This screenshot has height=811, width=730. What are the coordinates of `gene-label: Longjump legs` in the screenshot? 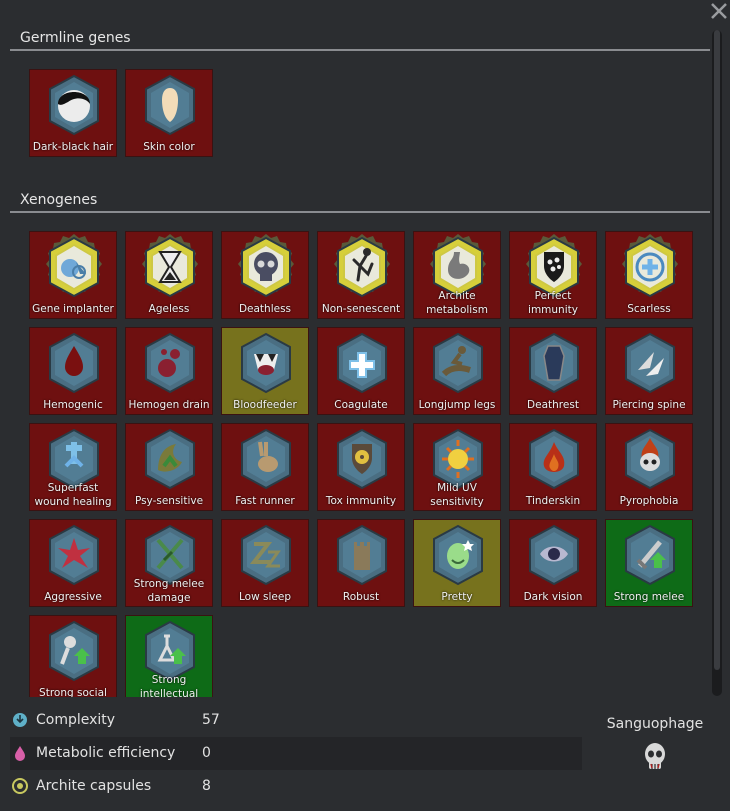 It's located at (457, 405).